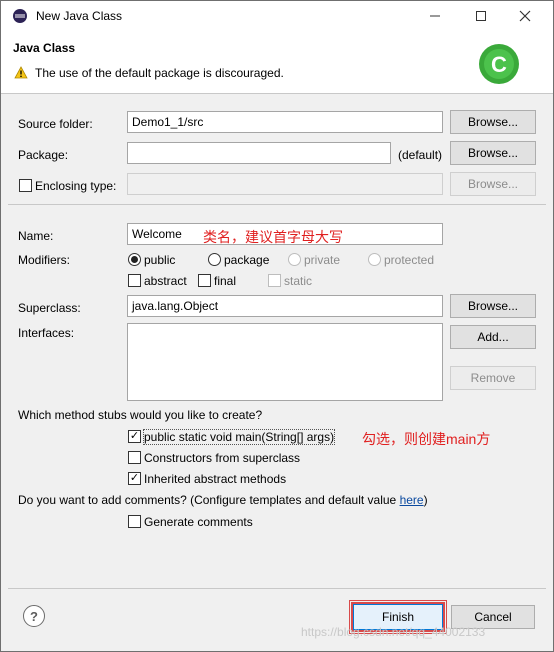 This screenshot has height=652, width=554. What do you see at coordinates (55, 124) in the screenshot?
I see `source-folder-label: Source folder:` at bounding box center [55, 124].